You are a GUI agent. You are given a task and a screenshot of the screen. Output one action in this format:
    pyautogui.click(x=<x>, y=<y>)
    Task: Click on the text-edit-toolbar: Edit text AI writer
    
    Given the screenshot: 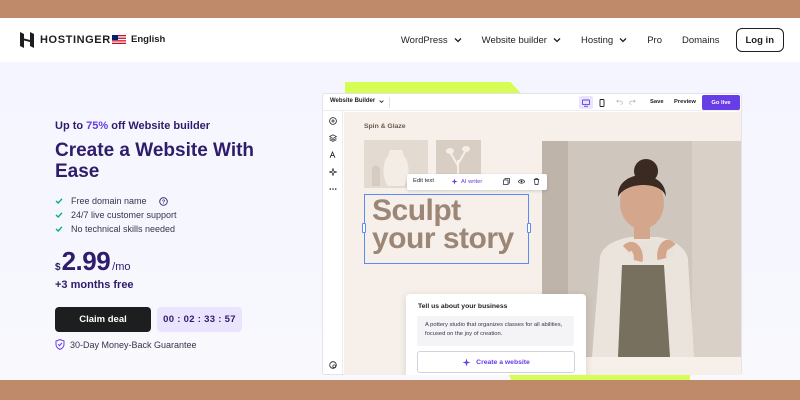 What is the action you would take?
    pyautogui.click(x=477, y=182)
    